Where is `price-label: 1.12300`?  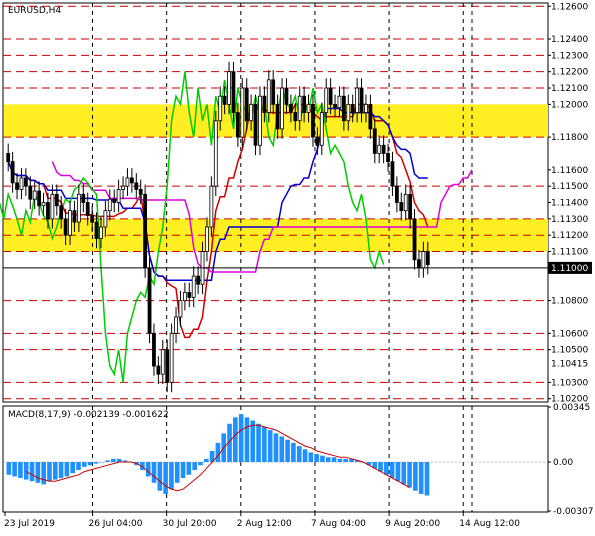 price-label: 1.12300 is located at coordinates (569, 56).